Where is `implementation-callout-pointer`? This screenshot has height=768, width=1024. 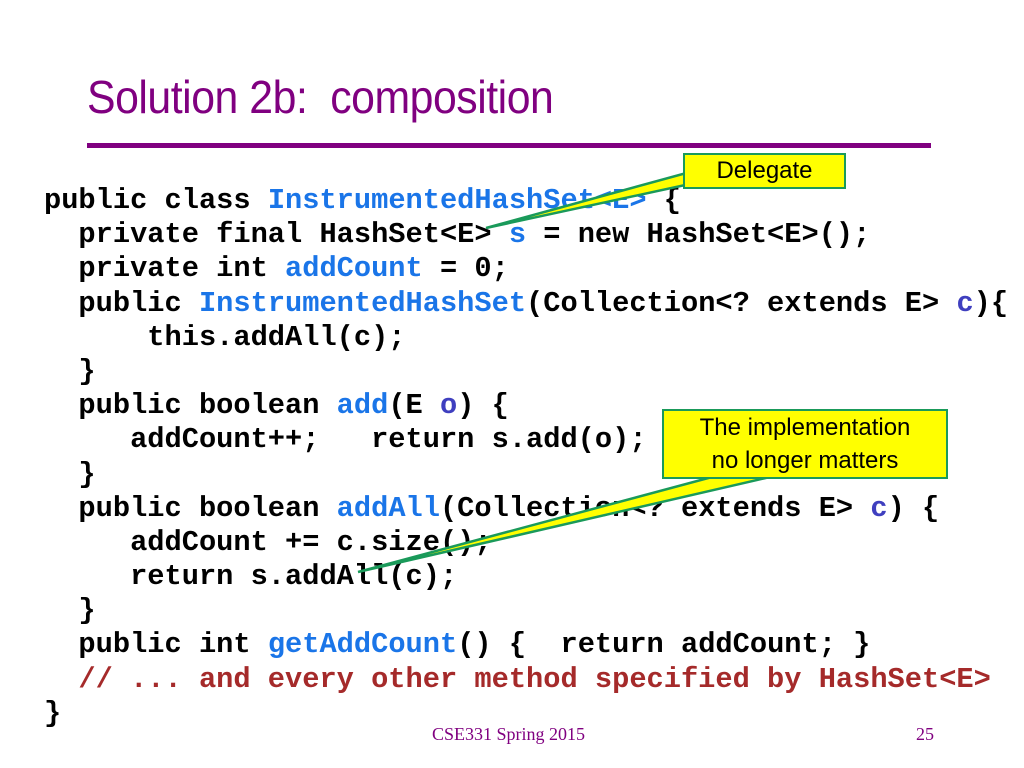 implementation-callout-pointer is located at coordinates (564, 524).